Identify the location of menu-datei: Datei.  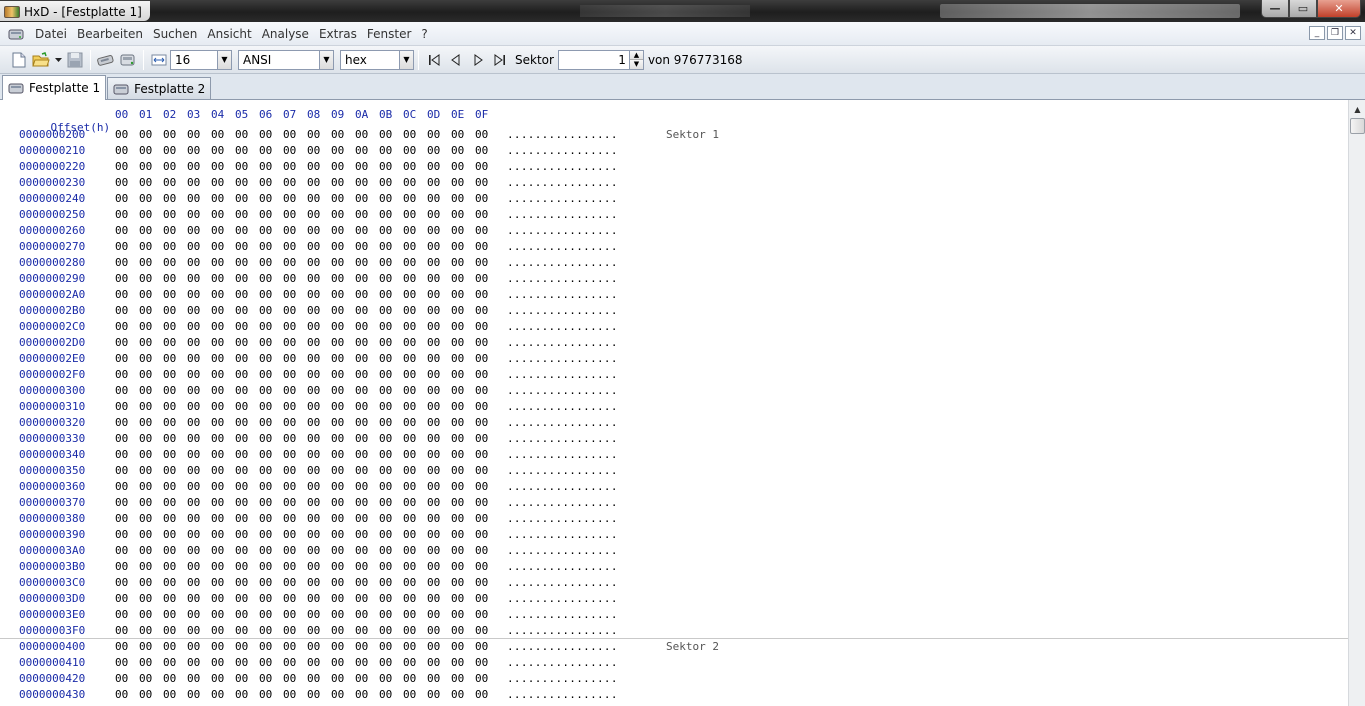
(51, 34).